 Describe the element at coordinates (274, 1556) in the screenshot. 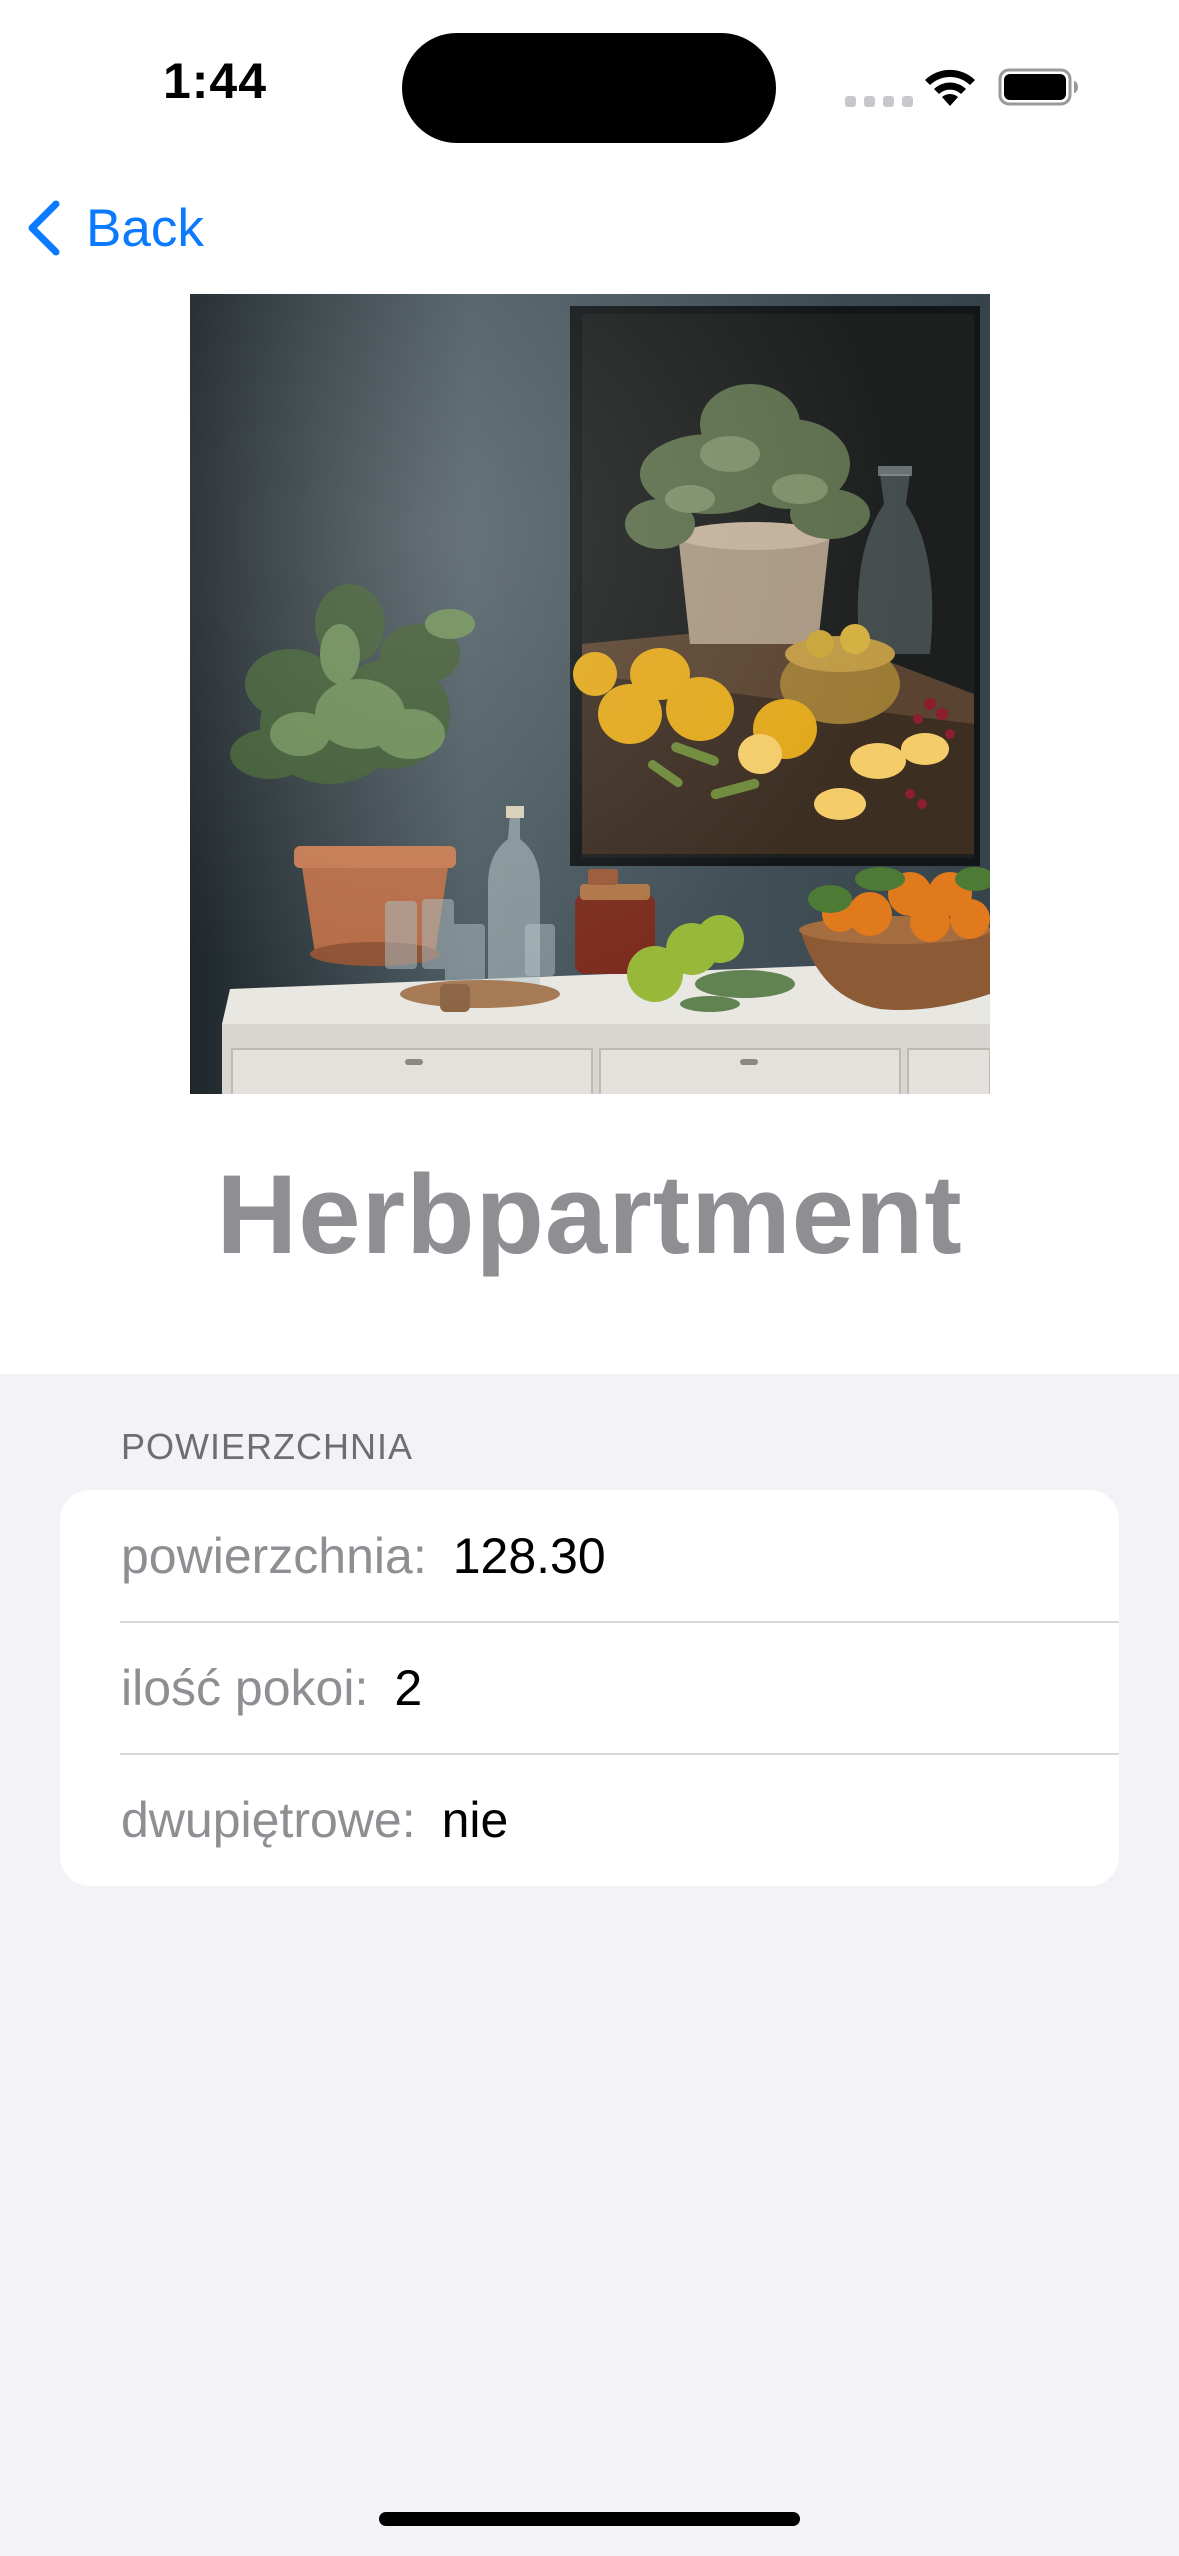

I see `detail-label: powierzchnia:` at that location.